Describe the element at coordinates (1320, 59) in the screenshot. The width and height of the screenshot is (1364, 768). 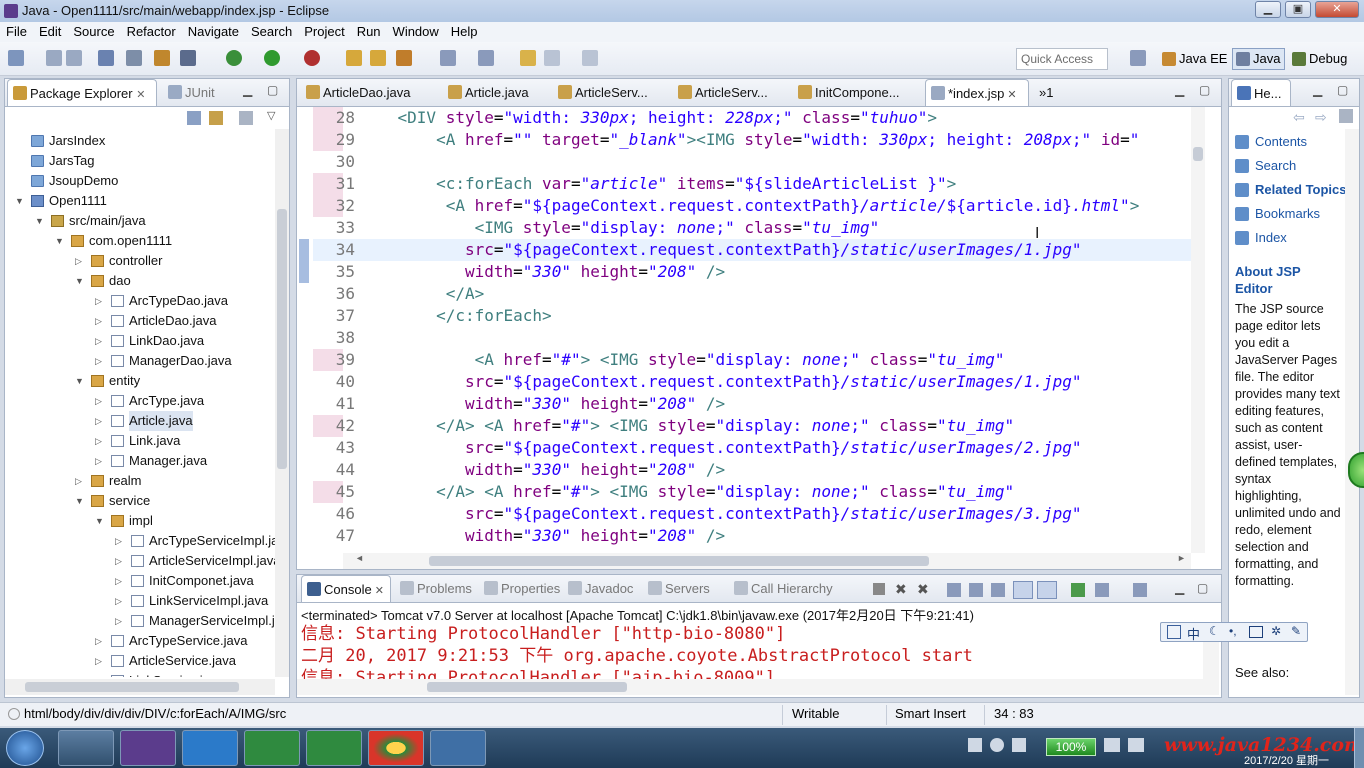
I see `perspective-debug: Debug` at that location.